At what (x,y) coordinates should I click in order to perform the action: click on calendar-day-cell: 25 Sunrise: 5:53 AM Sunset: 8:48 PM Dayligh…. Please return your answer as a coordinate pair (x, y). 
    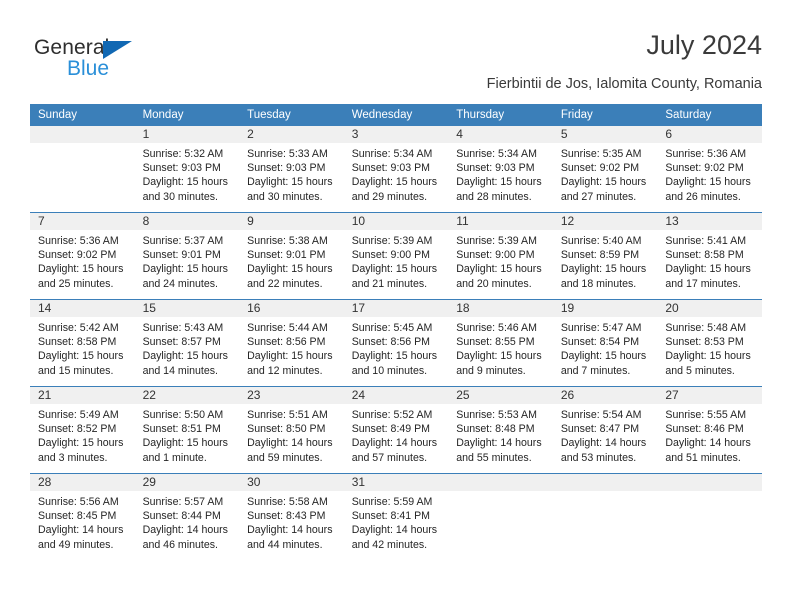
    Looking at the image, I should click on (500, 430).